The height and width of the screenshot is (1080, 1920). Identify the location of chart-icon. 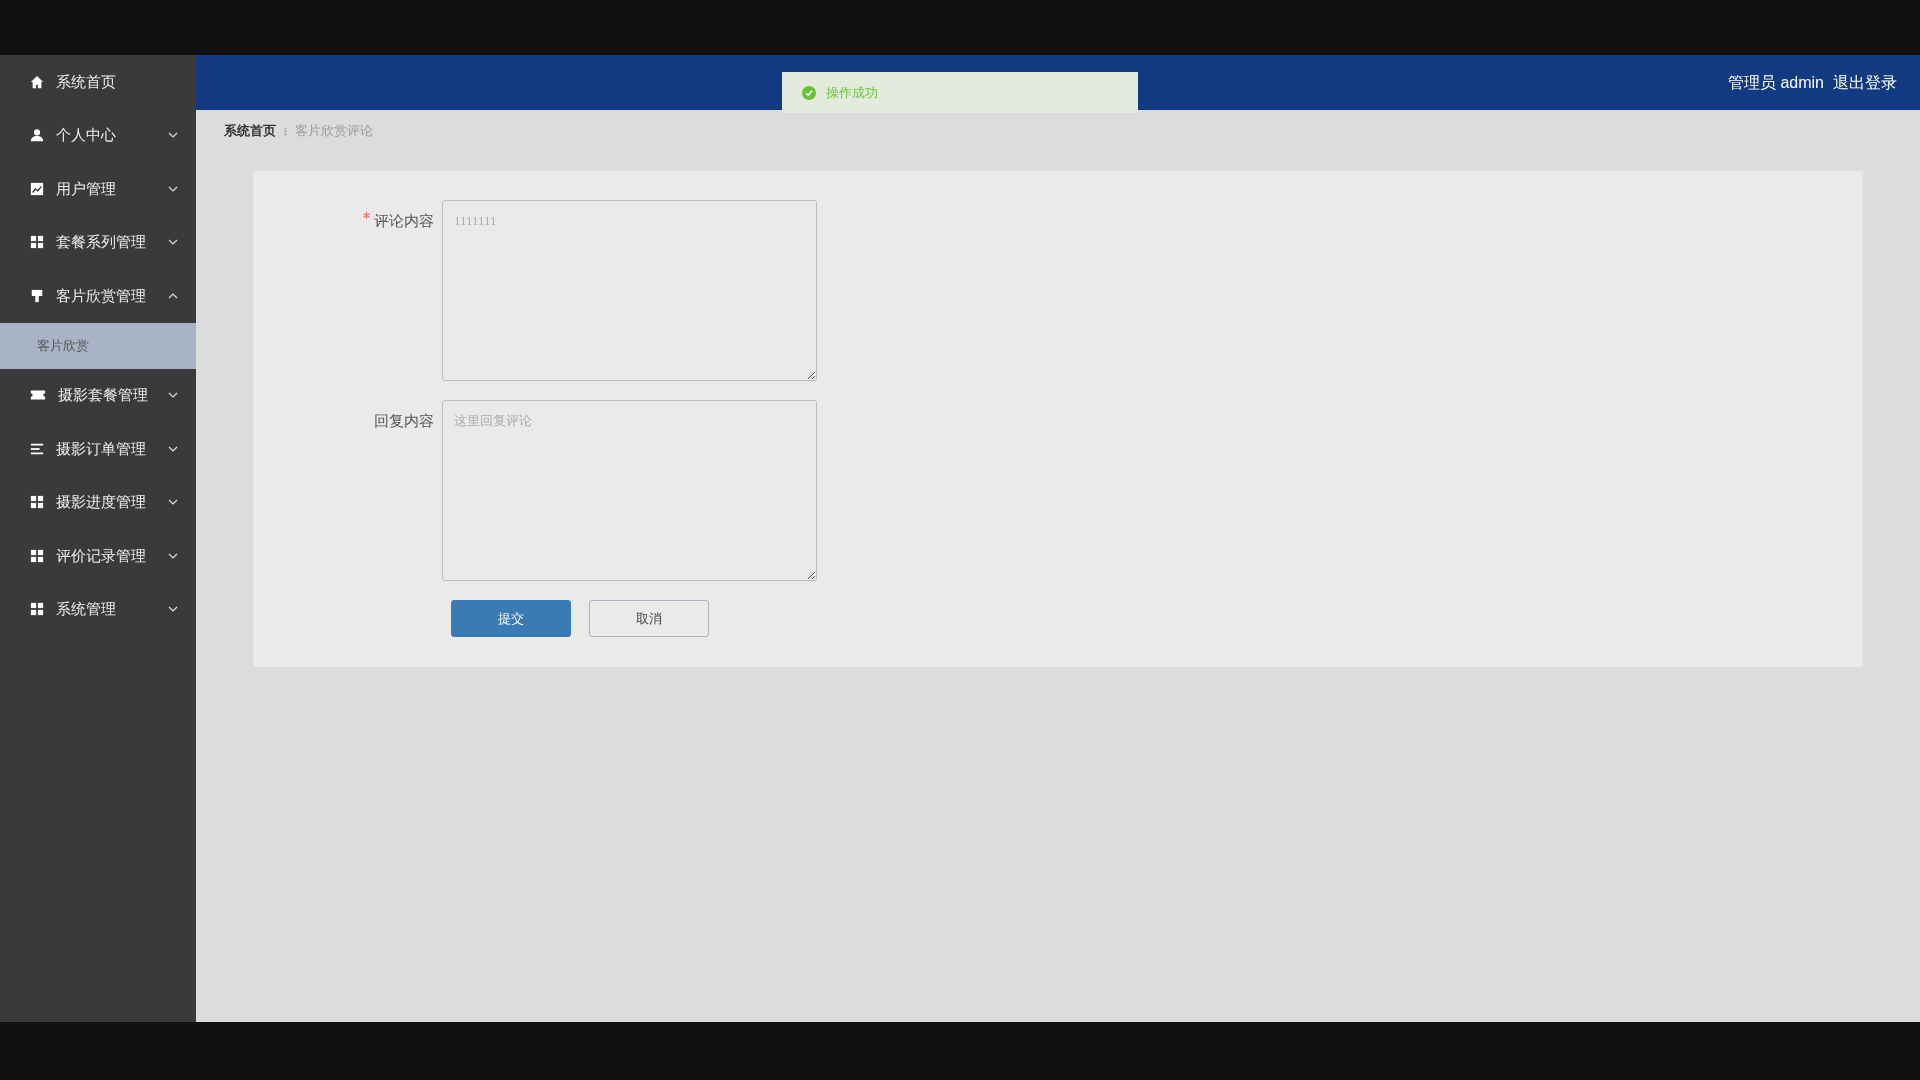
(37, 188).